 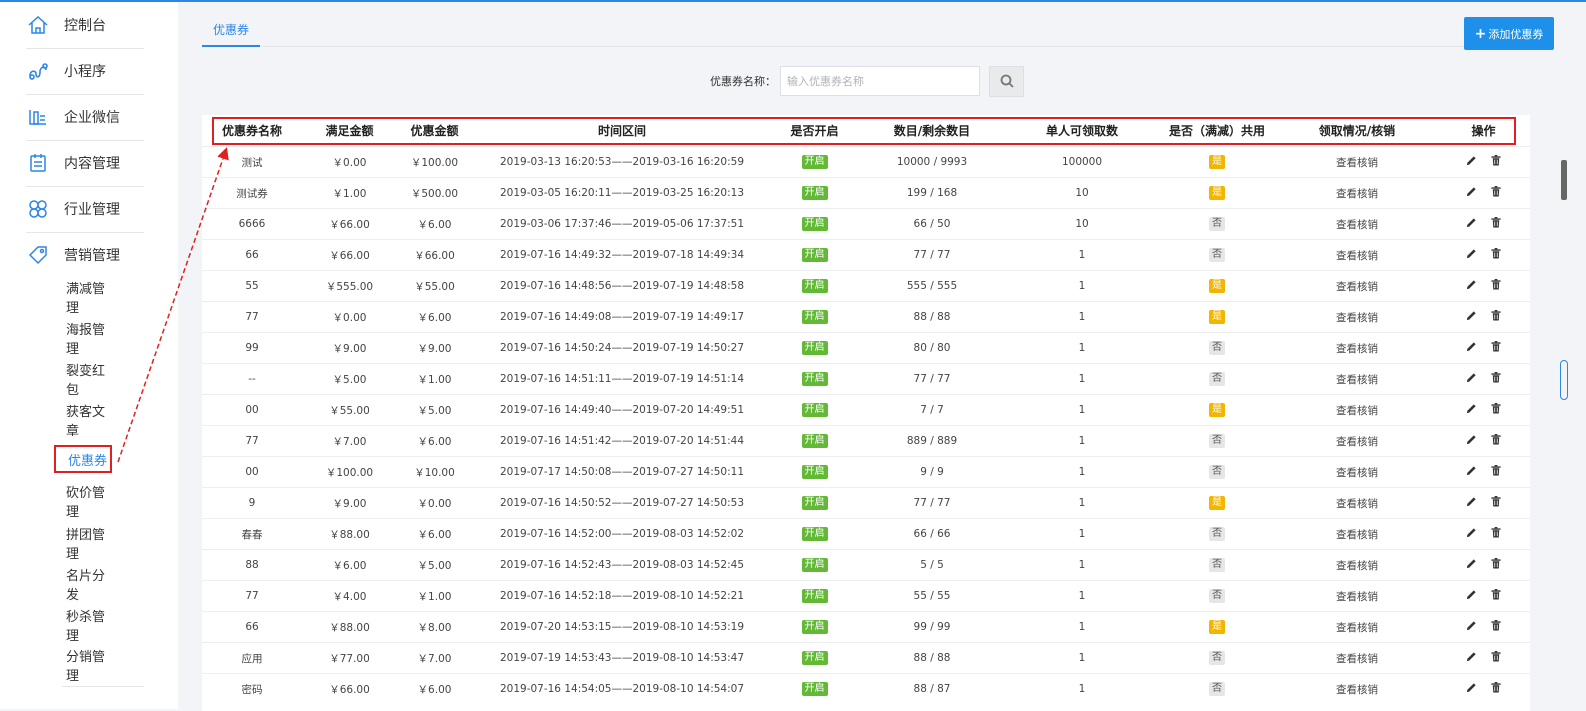 What do you see at coordinates (85, 255) in the screenshot?
I see `sidebar-item-marketing: 营销管理` at bounding box center [85, 255].